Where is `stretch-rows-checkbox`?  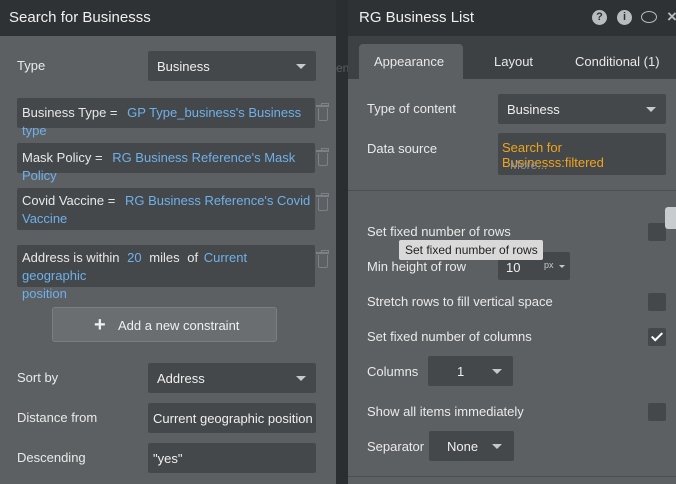
stretch-rows-checkbox is located at coordinates (657, 302).